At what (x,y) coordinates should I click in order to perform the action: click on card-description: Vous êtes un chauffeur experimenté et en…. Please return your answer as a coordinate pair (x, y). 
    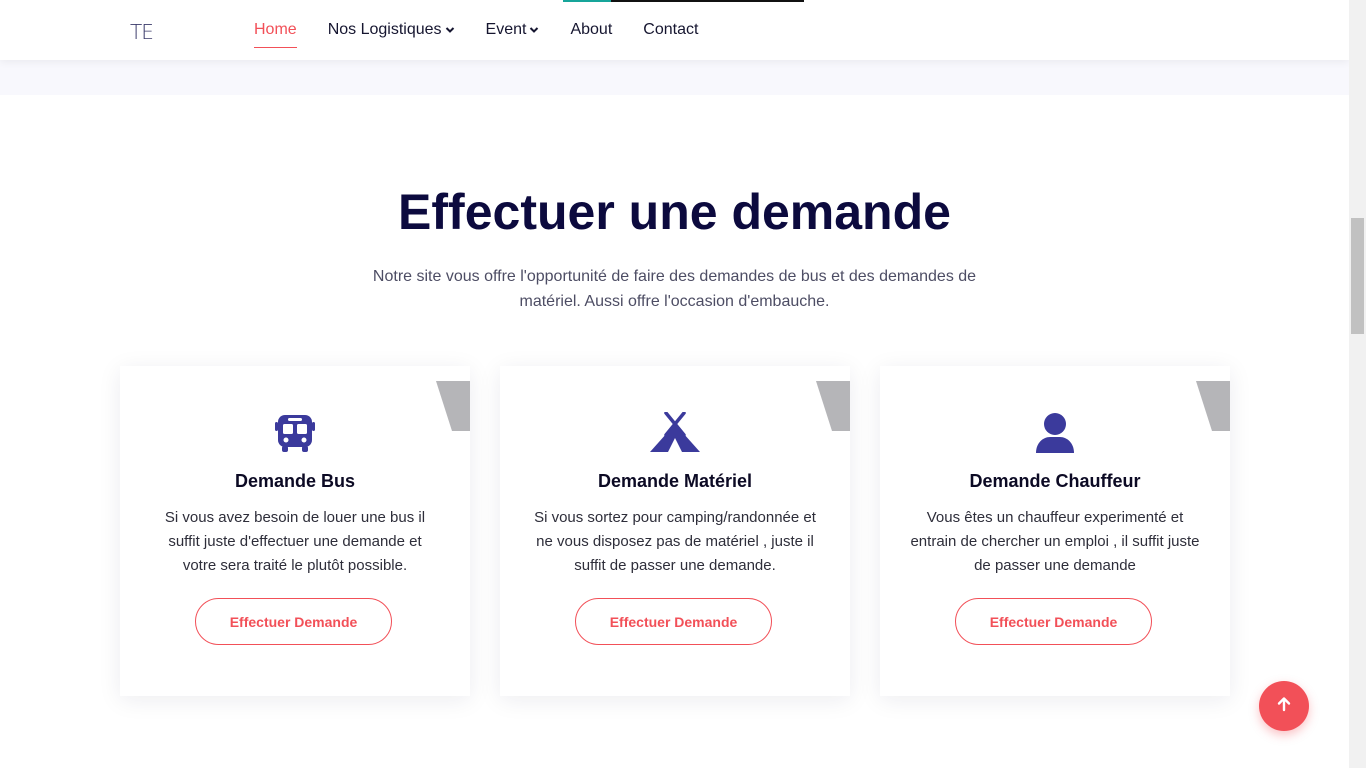
    Looking at the image, I should click on (1055, 541).